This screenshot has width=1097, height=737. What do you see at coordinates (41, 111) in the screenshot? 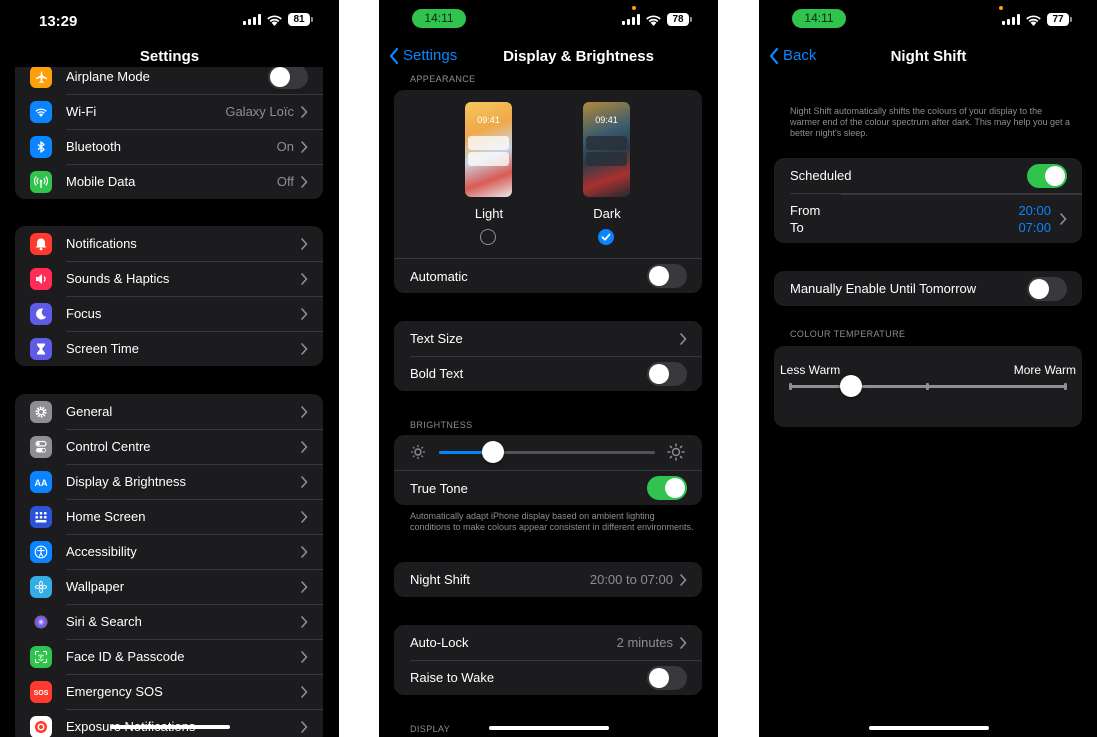
I see `wifi-icon` at bounding box center [41, 111].